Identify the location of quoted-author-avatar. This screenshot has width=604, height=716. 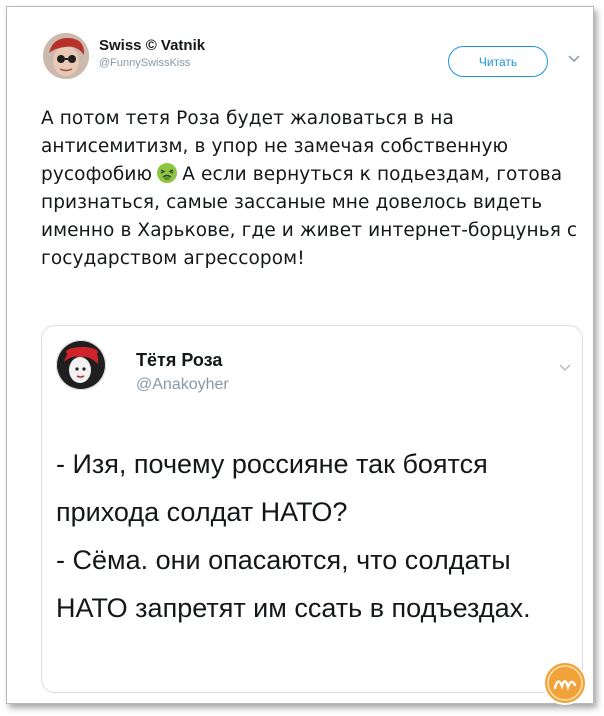
(81, 365).